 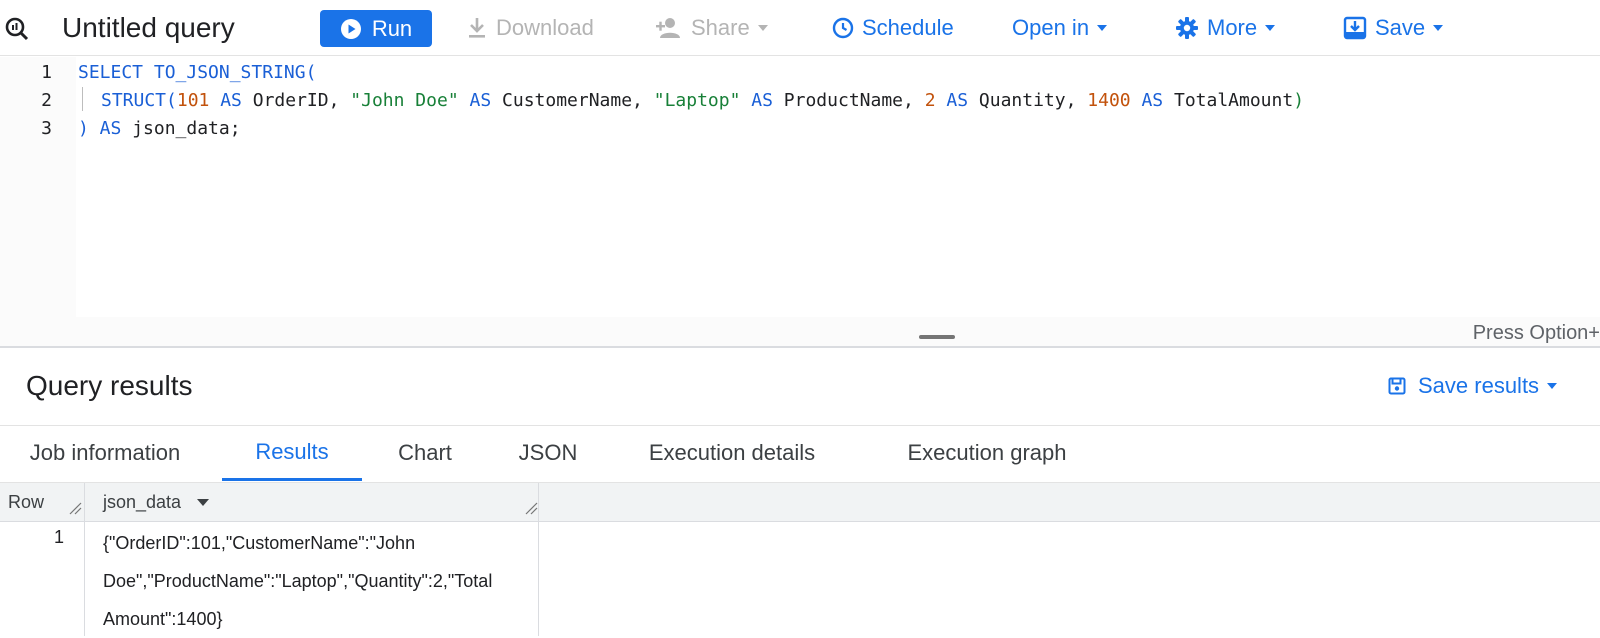 What do you see at coordinates (908, 27) in the screenshot?
I see `schedule-label: Schedule` at bounding box center [908, 27].